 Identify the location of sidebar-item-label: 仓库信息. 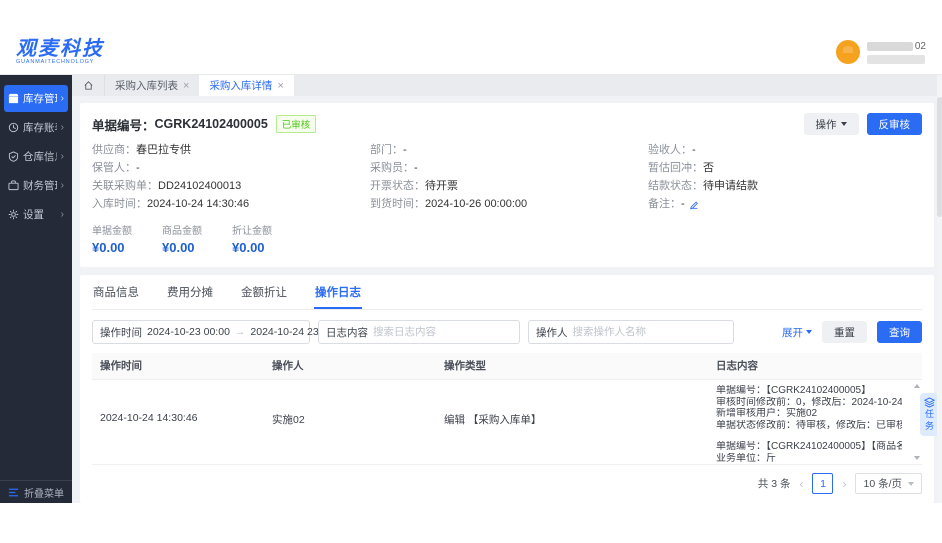
(40, 157).